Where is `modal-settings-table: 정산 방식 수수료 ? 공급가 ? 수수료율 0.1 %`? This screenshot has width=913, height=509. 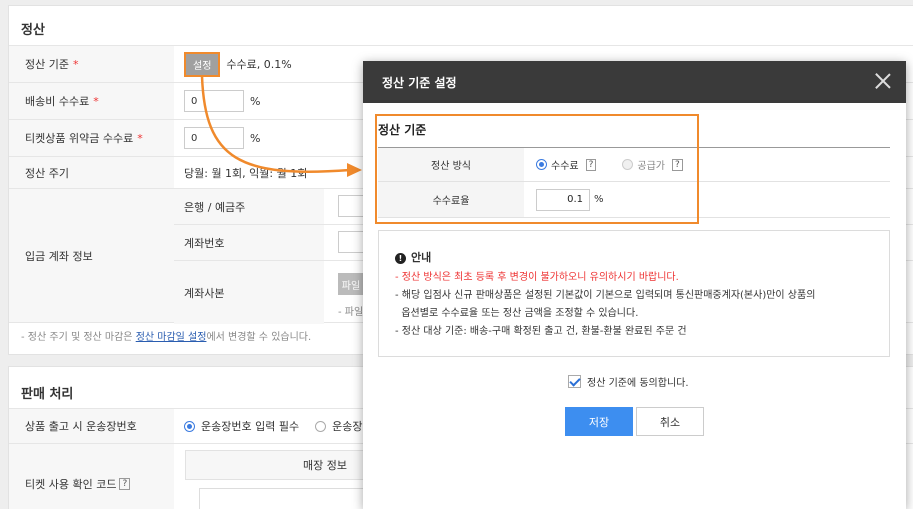 modal-settings-table: 정산 방식 수수료 ? 공급가 ? 수수료율 0.1 % is located at coordinates (634, 182).